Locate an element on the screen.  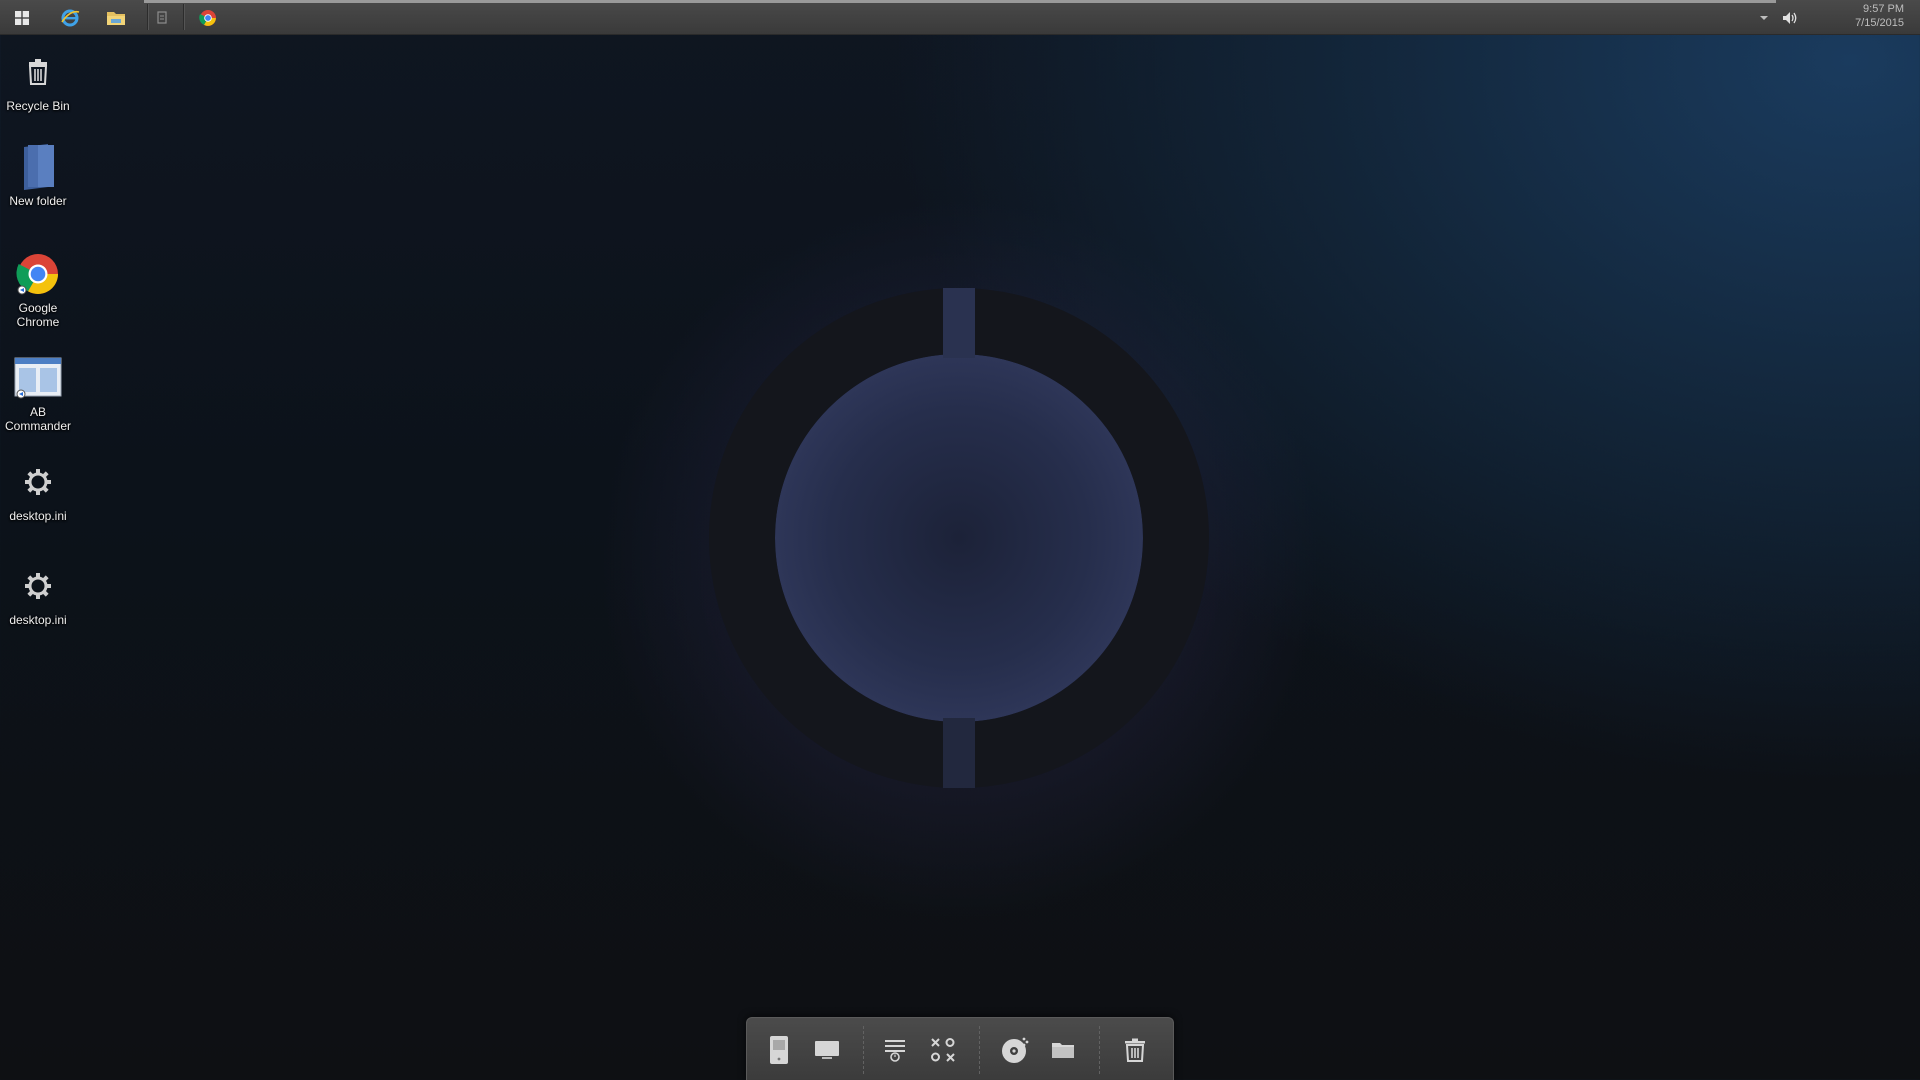
dock-item-folder is located at coordinates (1063, 1050).